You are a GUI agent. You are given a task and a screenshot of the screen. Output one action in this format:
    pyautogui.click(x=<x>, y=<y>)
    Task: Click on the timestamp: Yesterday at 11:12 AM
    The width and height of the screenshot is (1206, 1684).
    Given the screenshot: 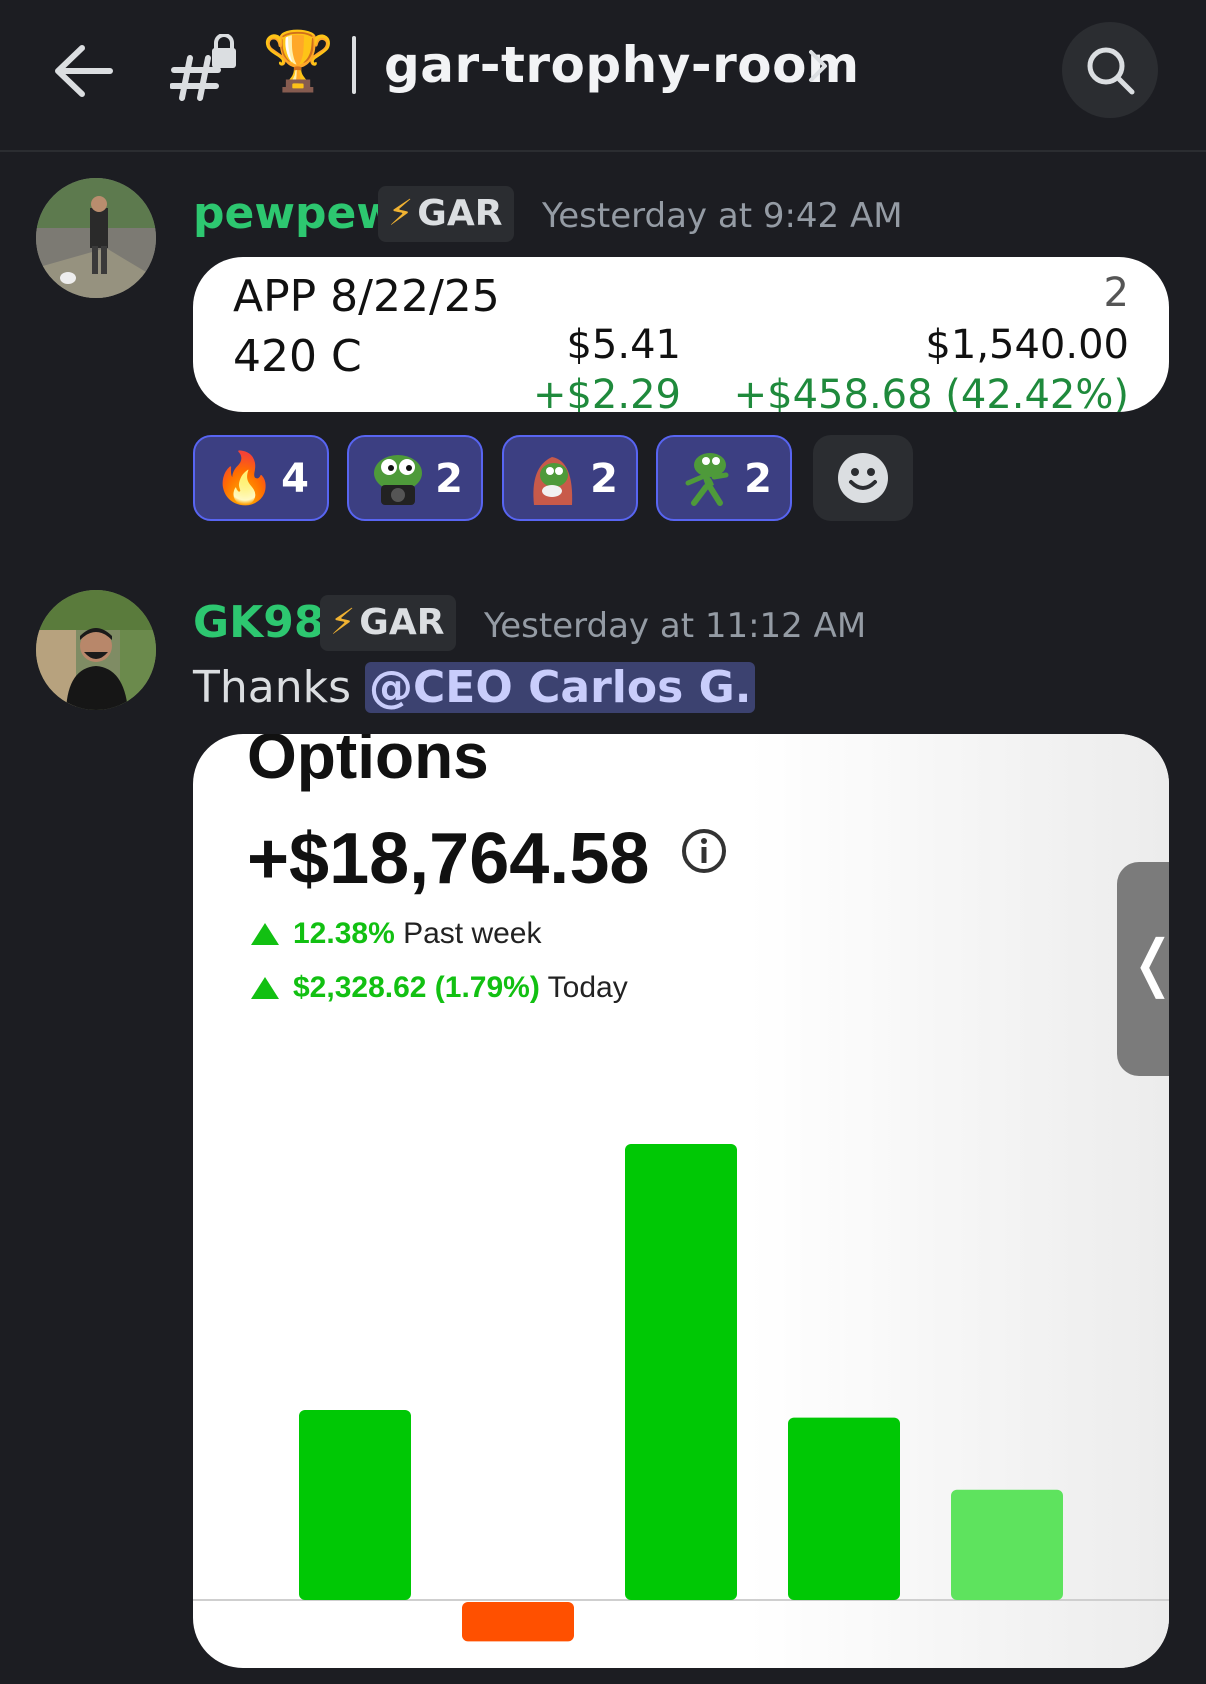 What is the action you would take?
    pyautogui.click(x=675, y=626)
    